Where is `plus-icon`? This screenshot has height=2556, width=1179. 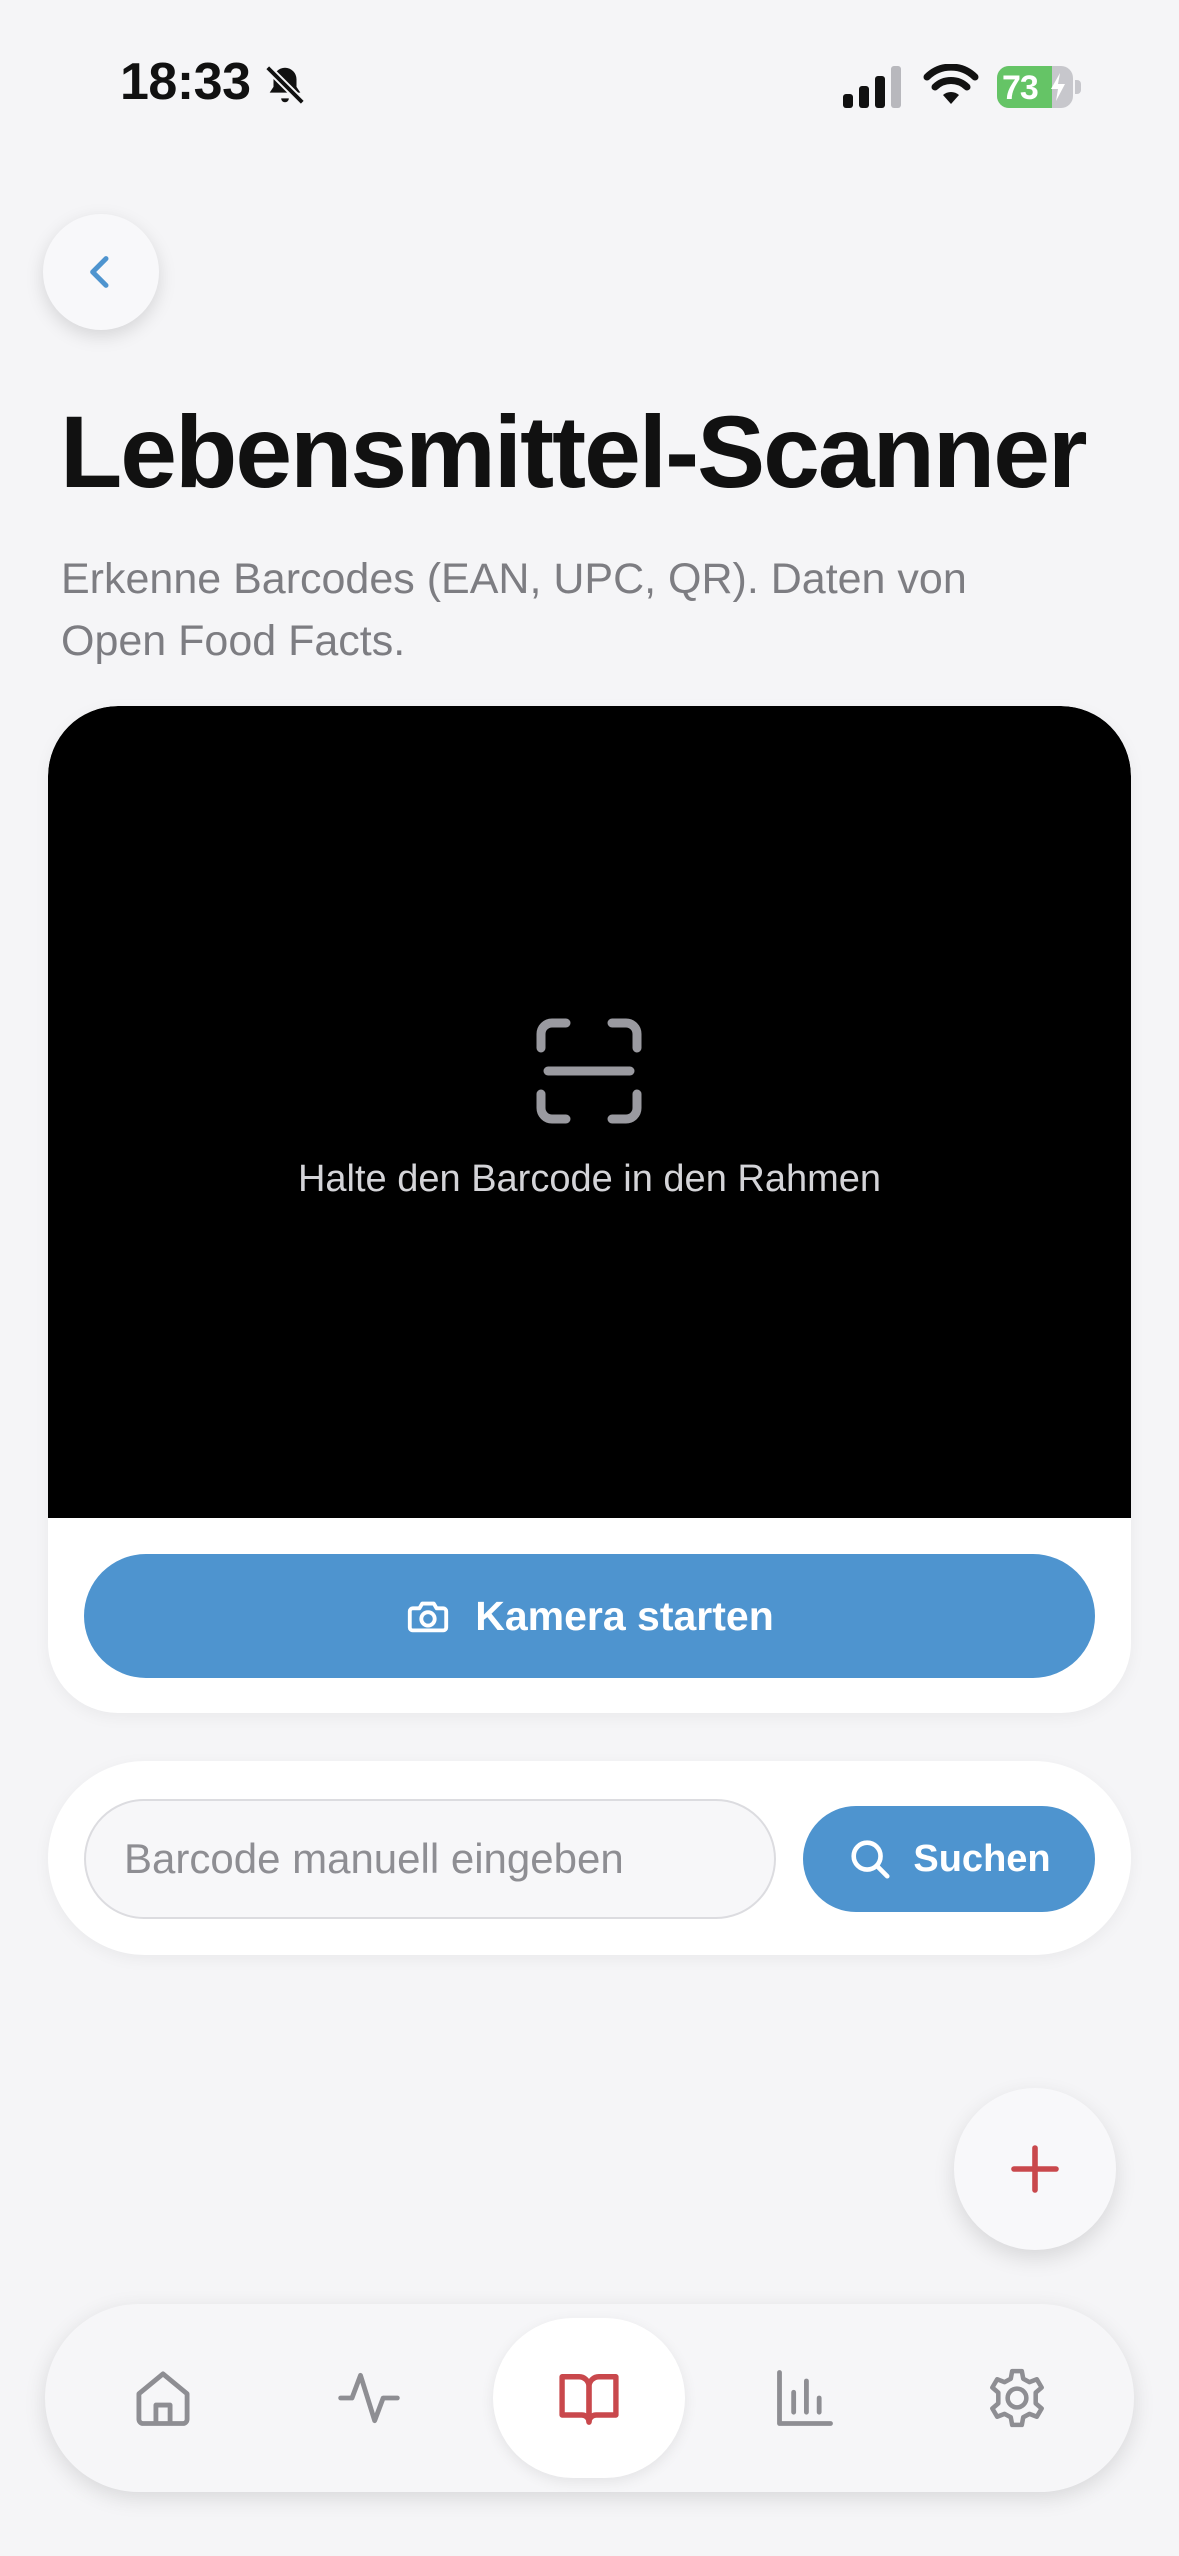
plus-icon is located at coordinates (1035, 2169).